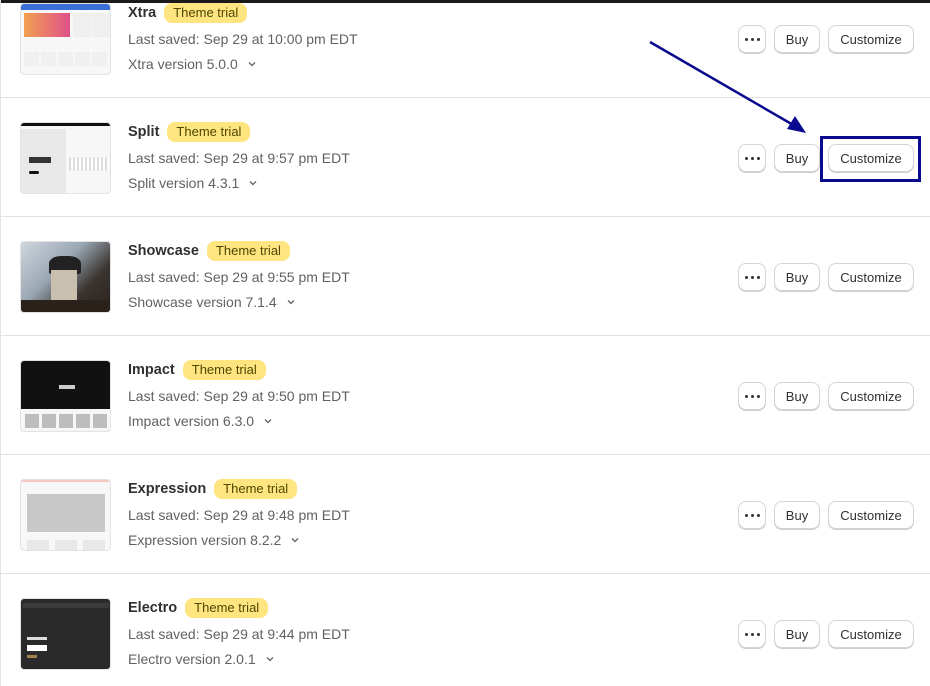 This screenshot has height=686, width=930. I want to click on theme-name: Showcase, so click(163, 251).